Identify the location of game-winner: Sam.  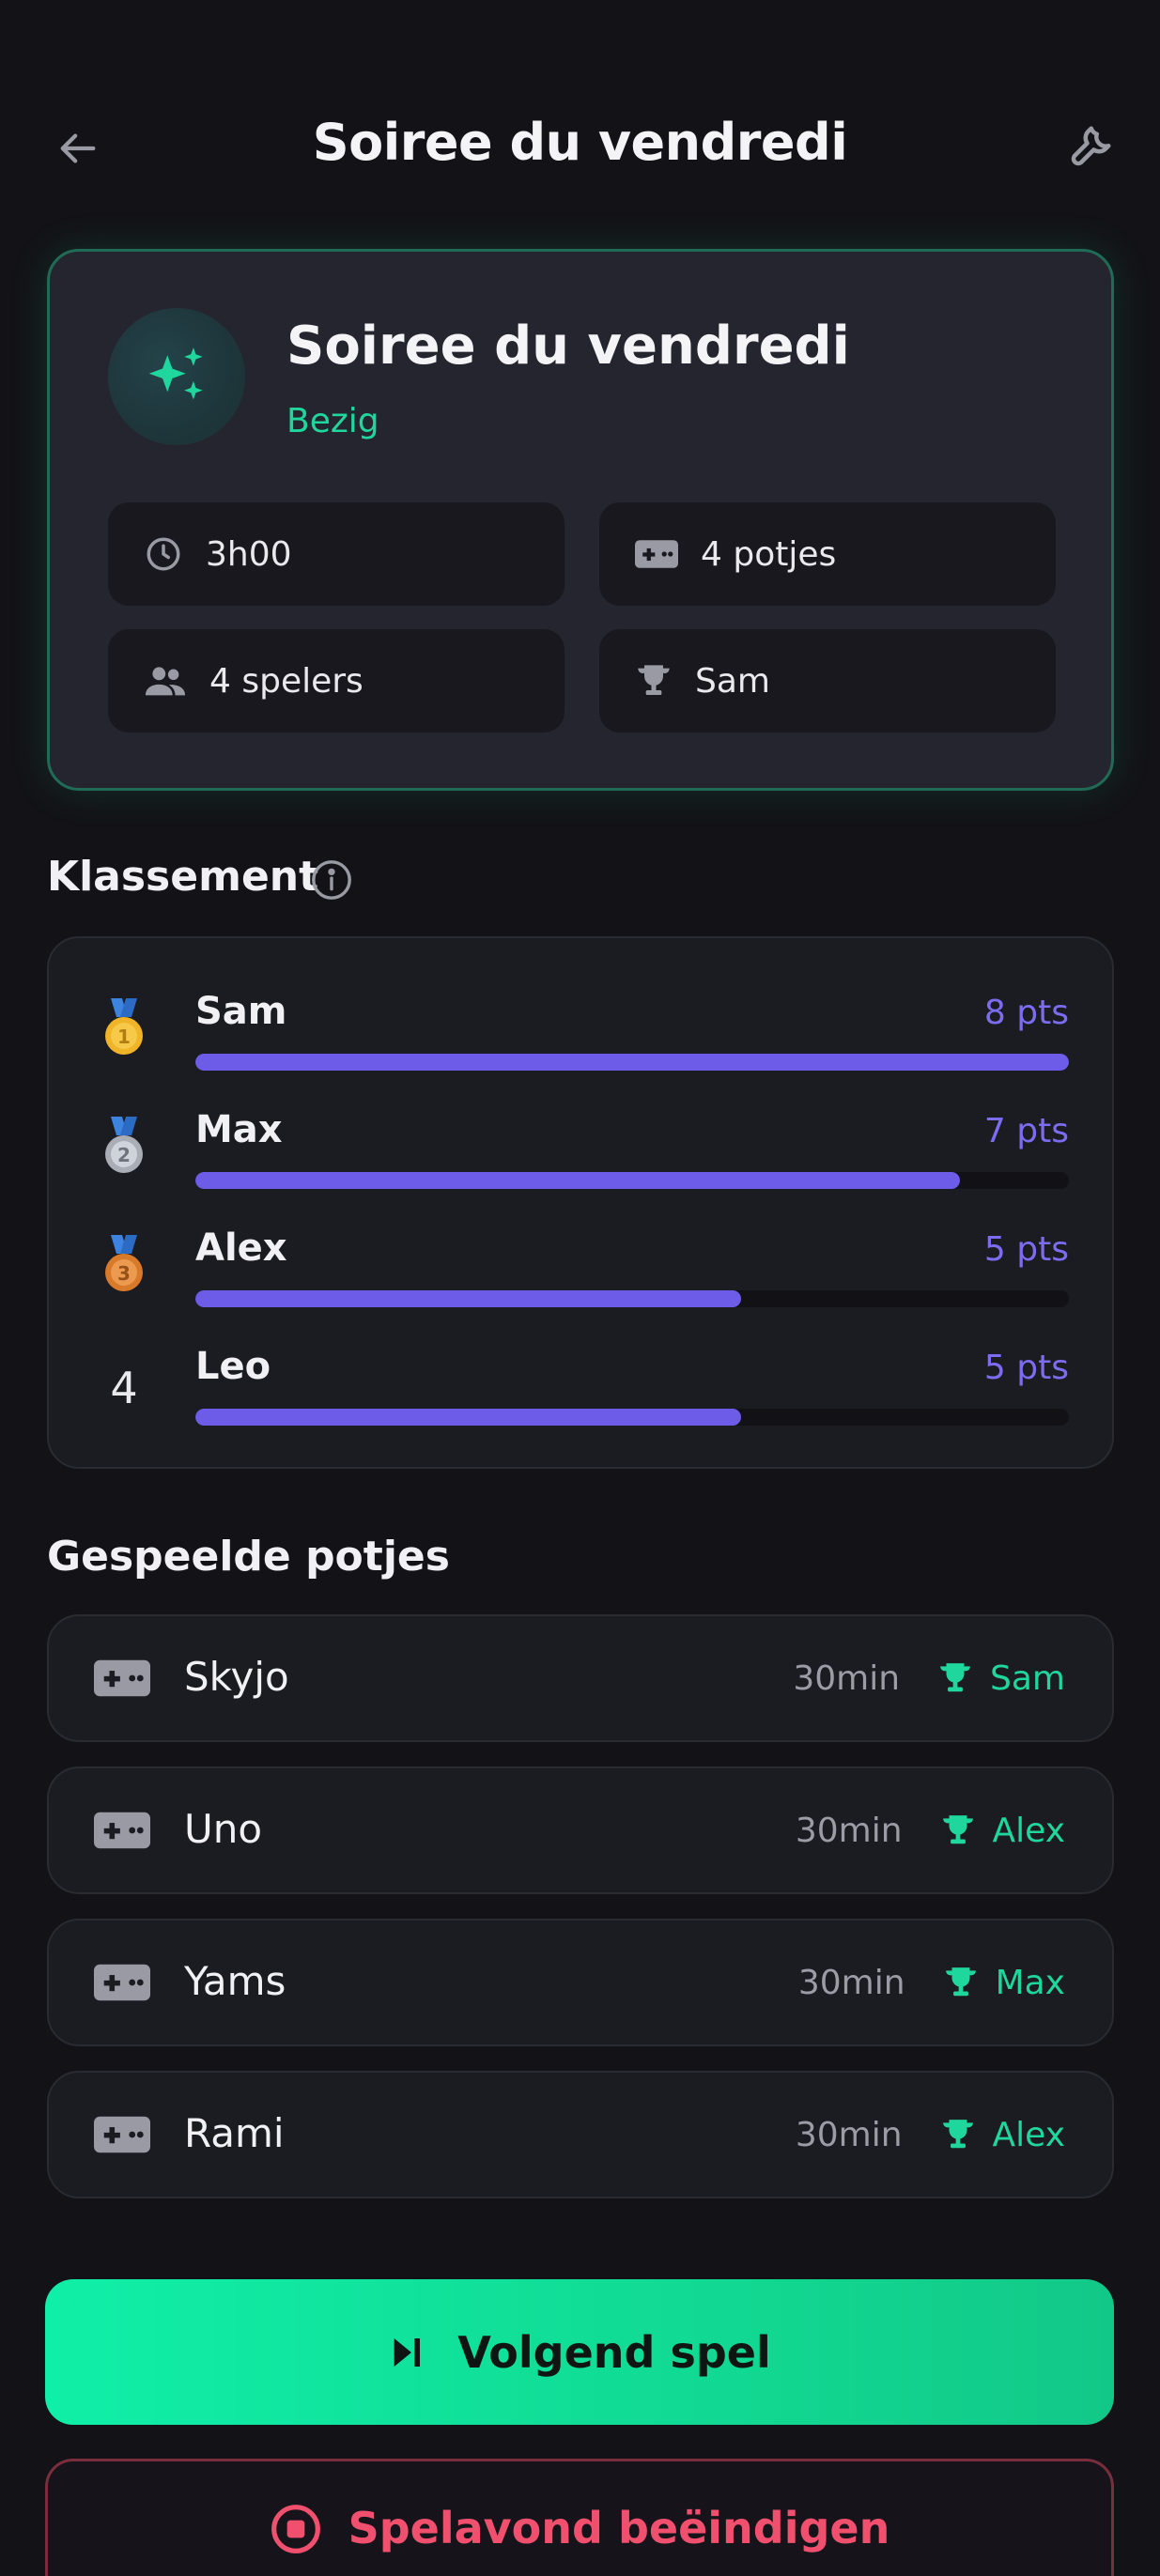
(1001, 1678).